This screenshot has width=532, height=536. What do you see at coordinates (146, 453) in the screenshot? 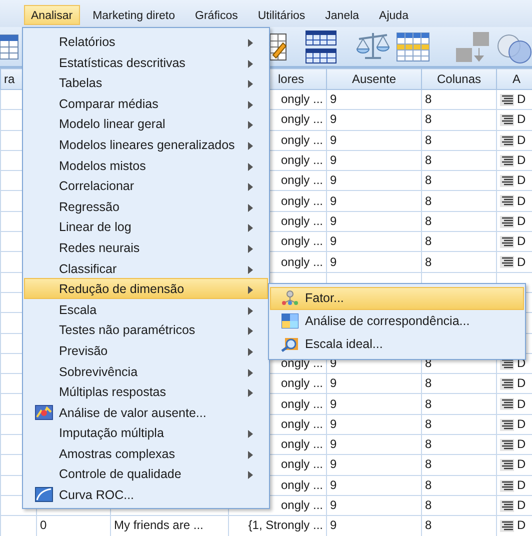
I see `menu-item: Amostras complexas` at bounding box center [146, 453].